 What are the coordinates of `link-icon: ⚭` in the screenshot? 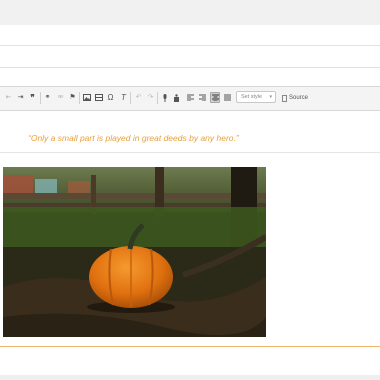 It's located at (47, 97).